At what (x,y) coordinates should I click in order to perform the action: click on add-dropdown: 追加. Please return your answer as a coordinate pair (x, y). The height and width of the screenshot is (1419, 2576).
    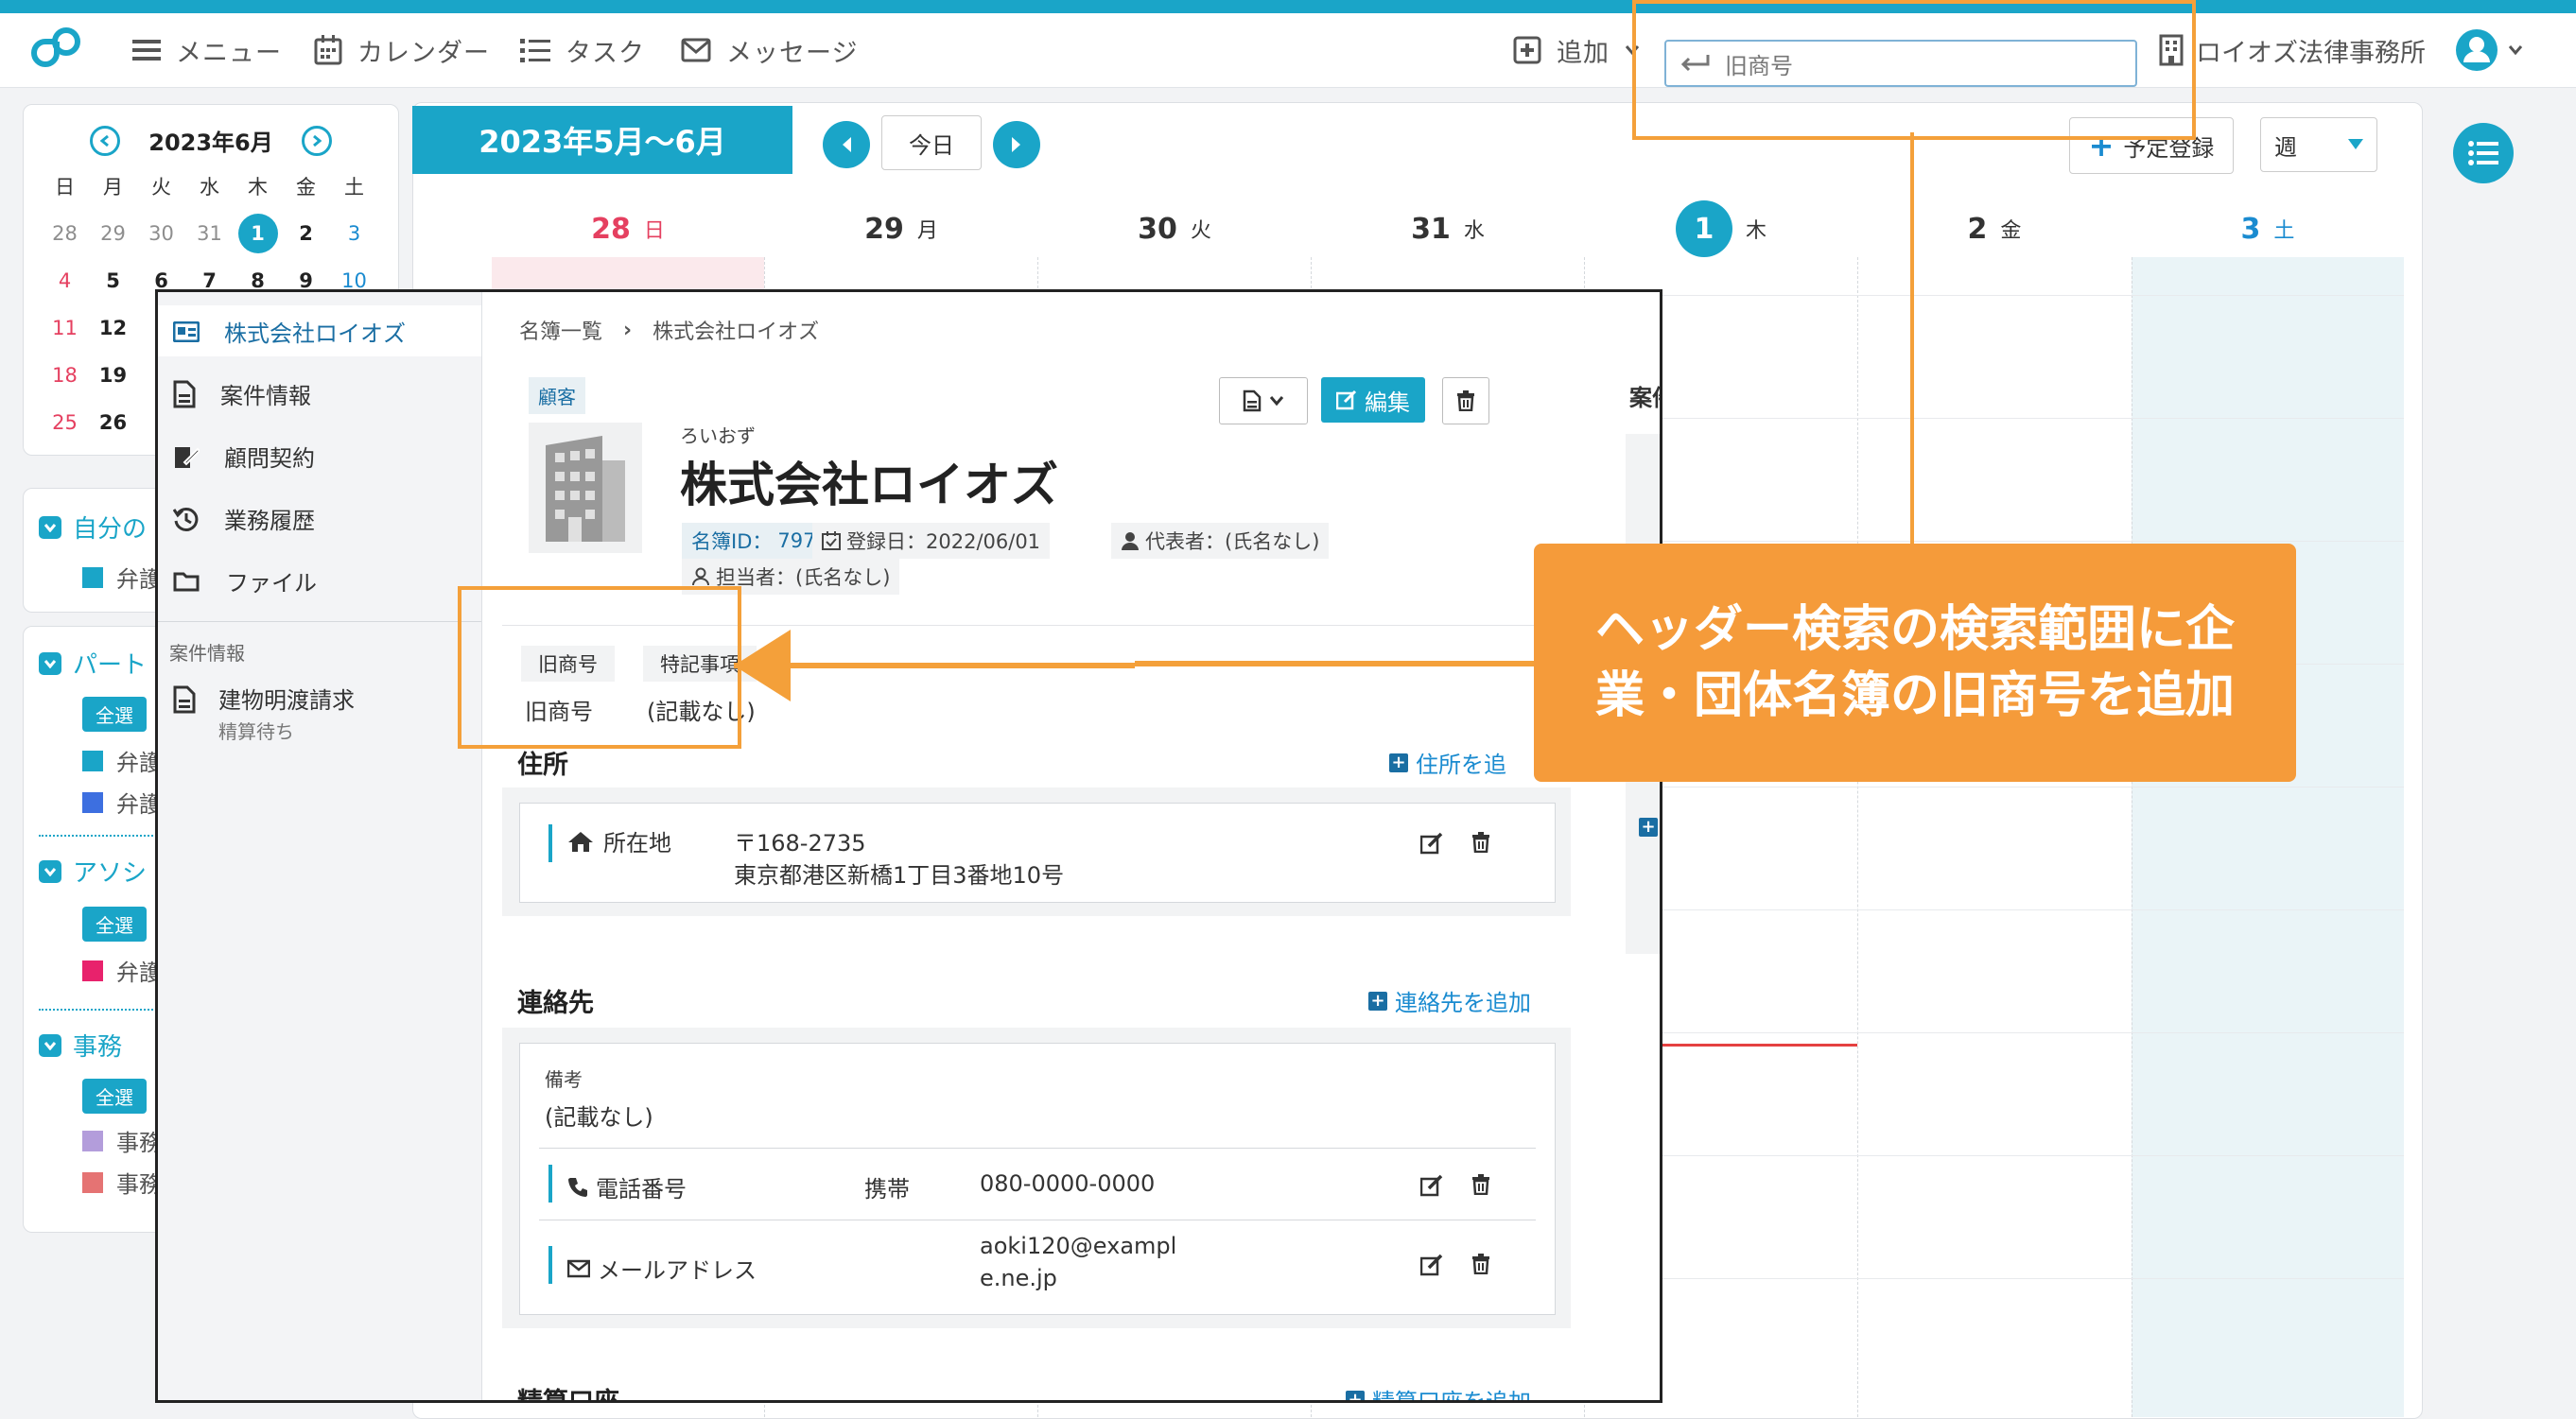
    Looking at the image, I should click on (1576, 50).